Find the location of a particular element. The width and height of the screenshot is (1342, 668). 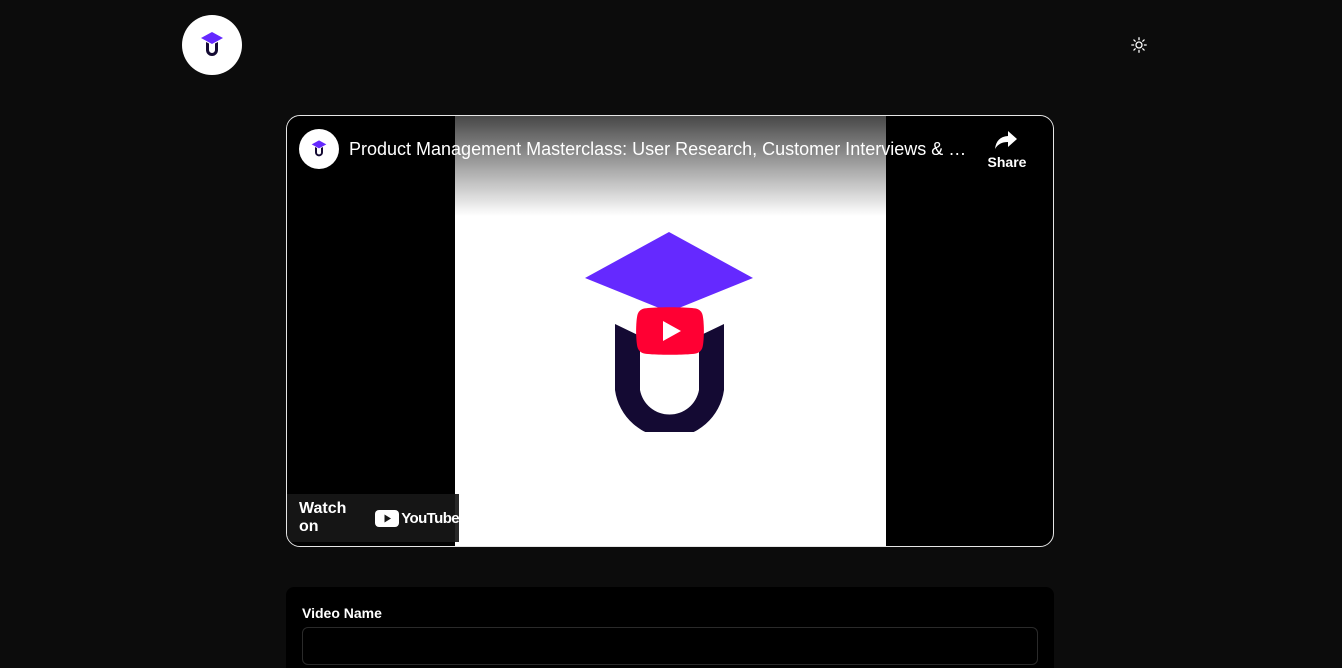

app-logo is located at coordinates (212, 45).